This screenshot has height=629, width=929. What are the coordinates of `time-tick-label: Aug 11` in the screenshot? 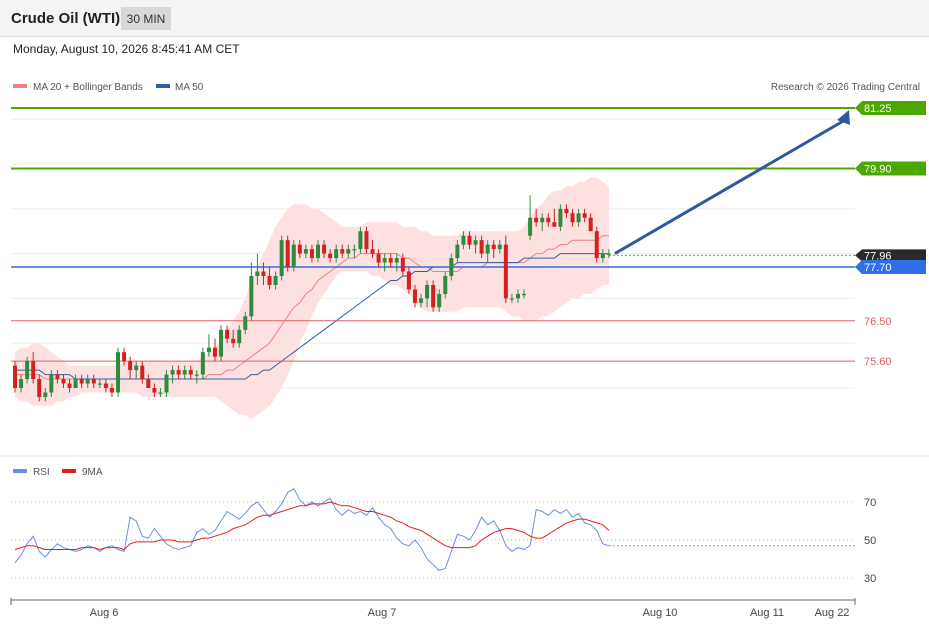 It's located at (767, 613).